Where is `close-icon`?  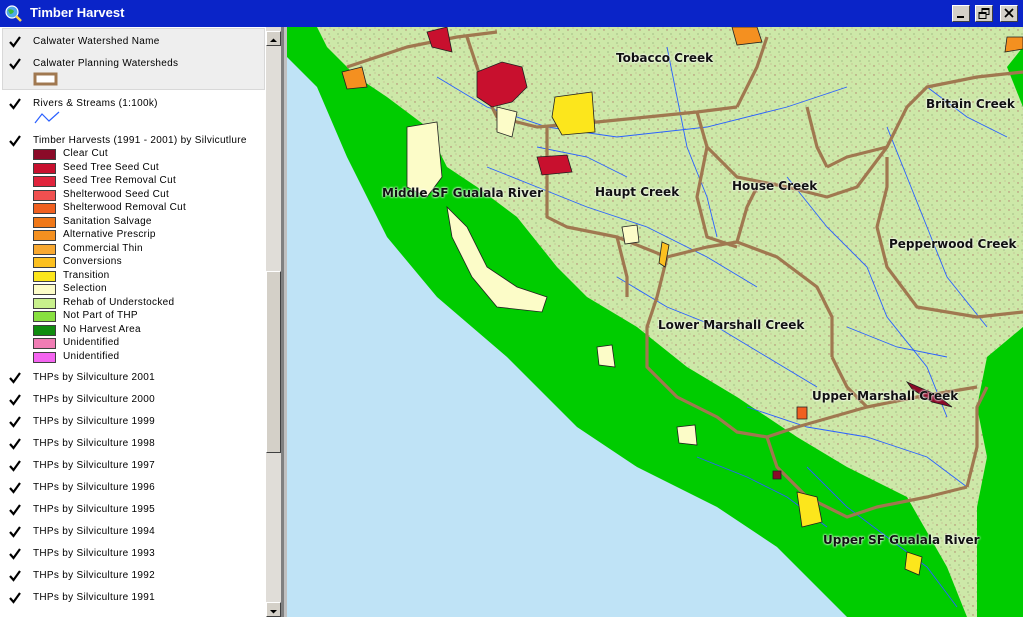 close-icon is located at coordinates (1009, 13).